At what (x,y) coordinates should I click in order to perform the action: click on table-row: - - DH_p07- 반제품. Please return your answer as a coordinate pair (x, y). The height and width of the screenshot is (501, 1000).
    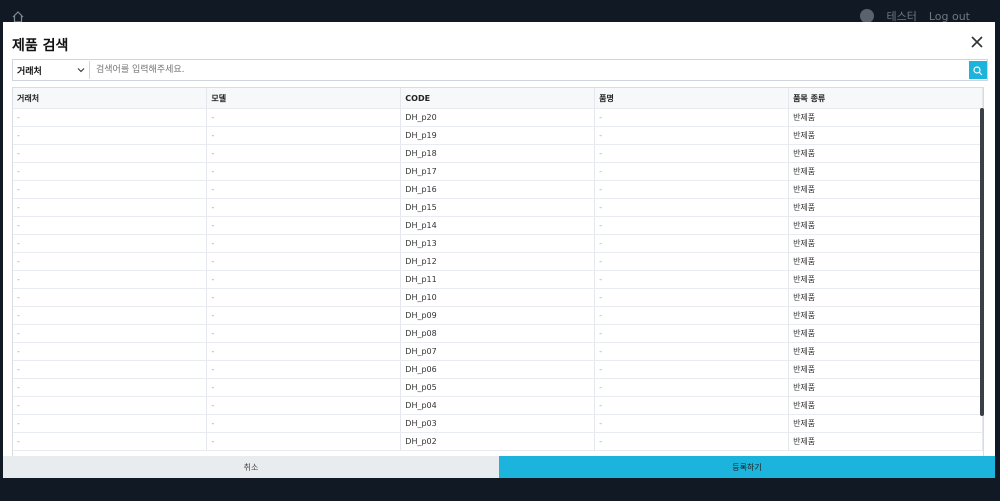
    Looking at the image, I should click on (498, 351).